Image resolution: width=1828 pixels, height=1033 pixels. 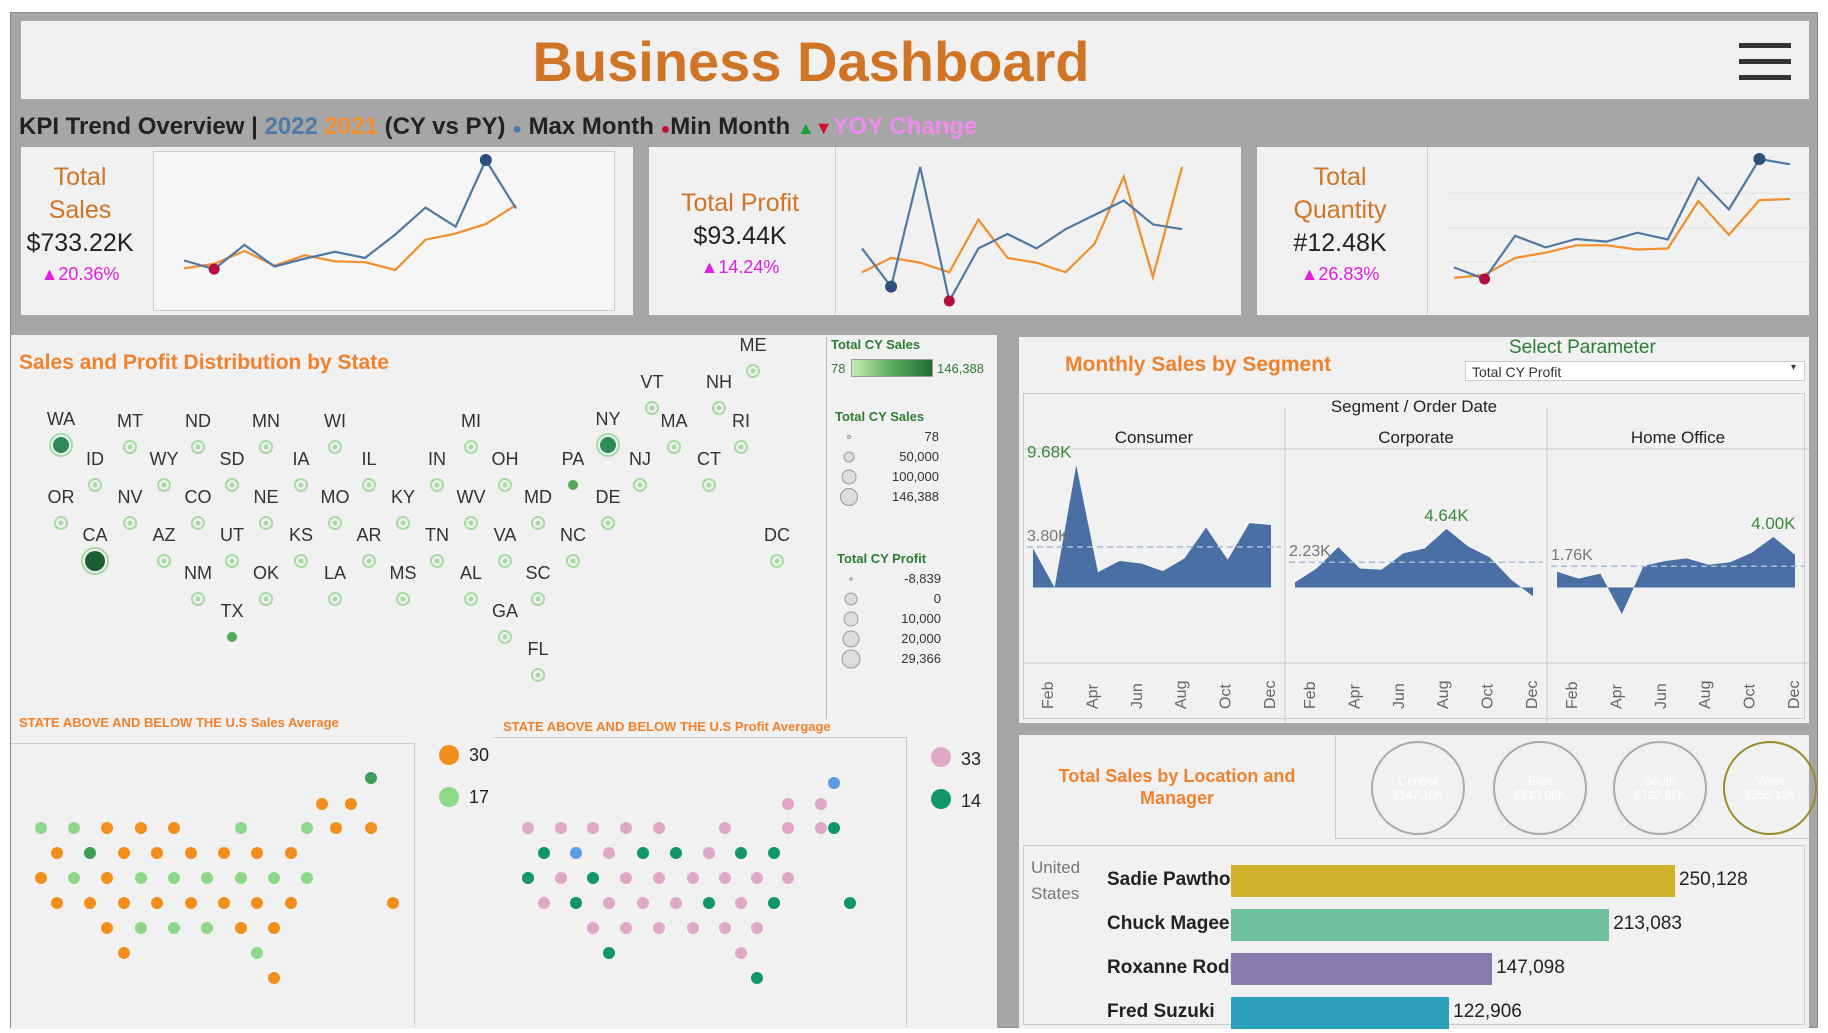 What do you see at coordinates (505, 622) in the screenshot?
I see `state-ga: GA` at bounding box center [505, 622].